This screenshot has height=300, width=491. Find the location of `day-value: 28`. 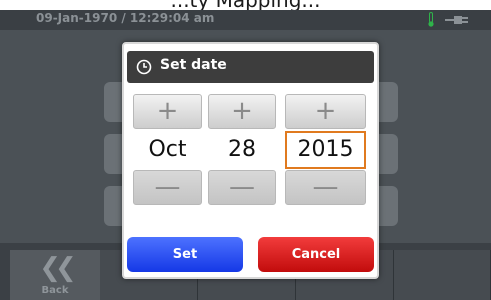

day-value: 28 is located at coordinates (242, 150).